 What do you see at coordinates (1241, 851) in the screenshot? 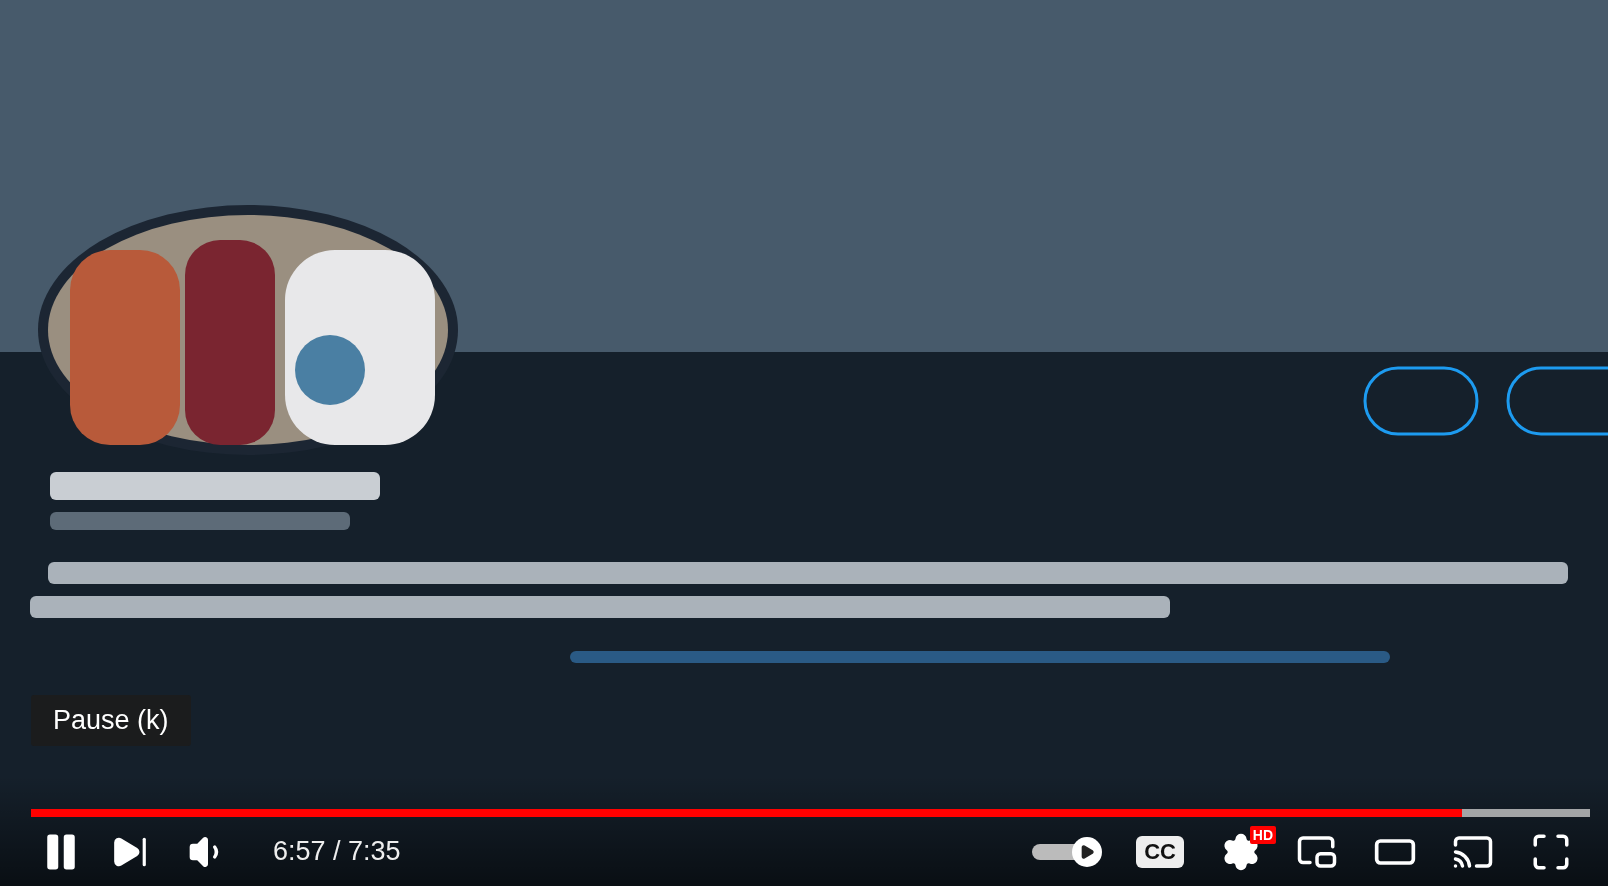
I see `settings-button: HD` at bounding box center [1241, 851].